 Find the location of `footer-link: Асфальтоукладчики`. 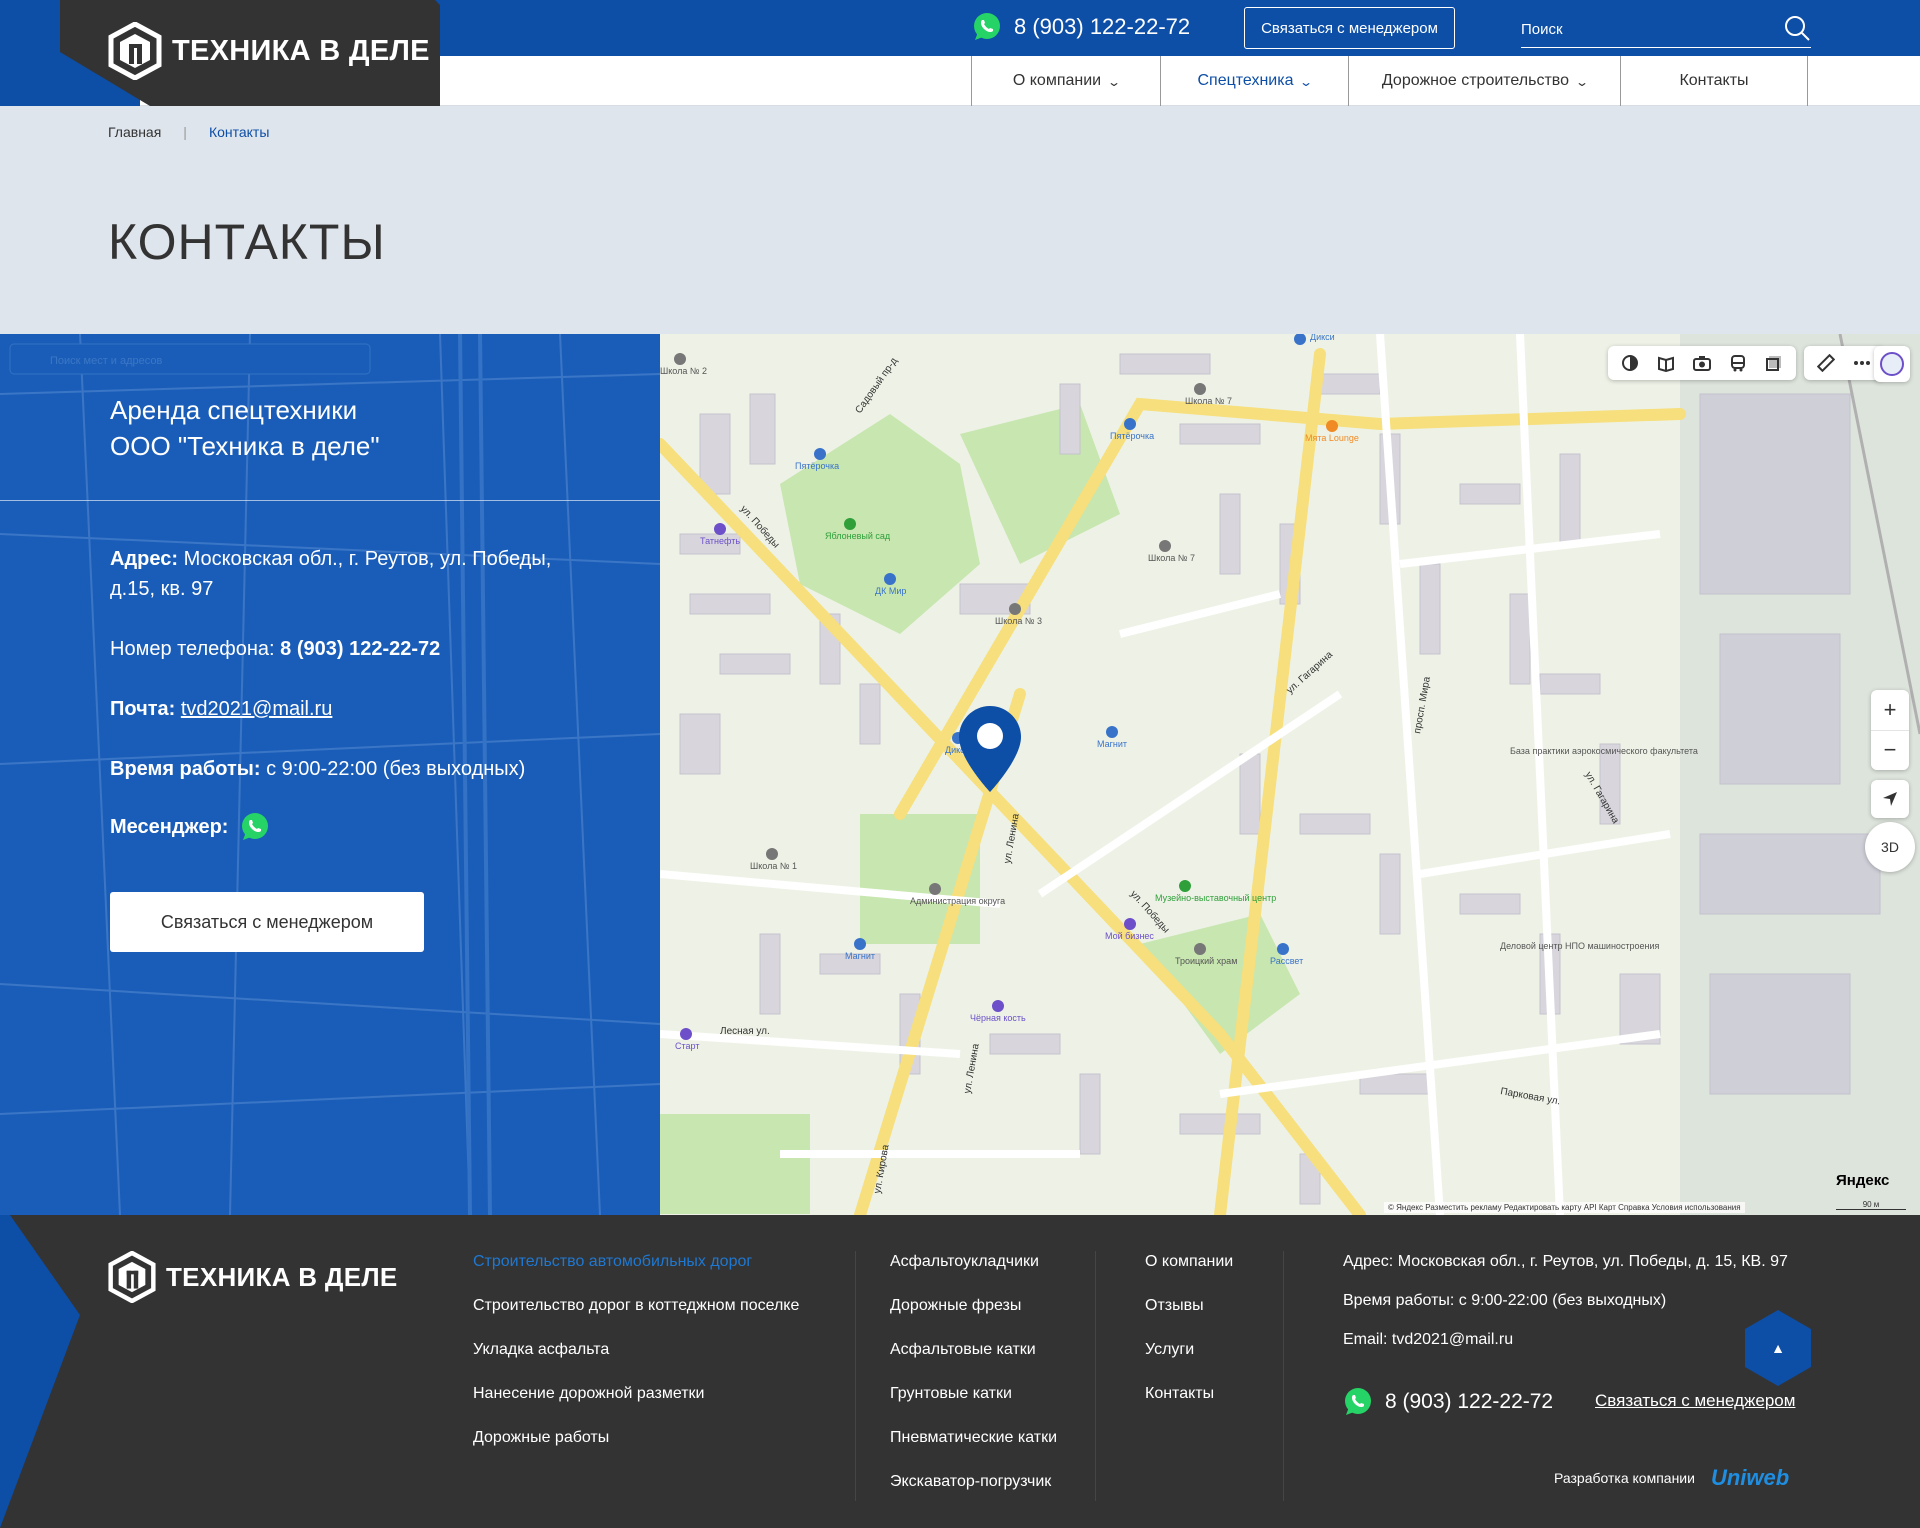

footer-link: Асфальтоукладчики is located at coordinates (973, 1262).